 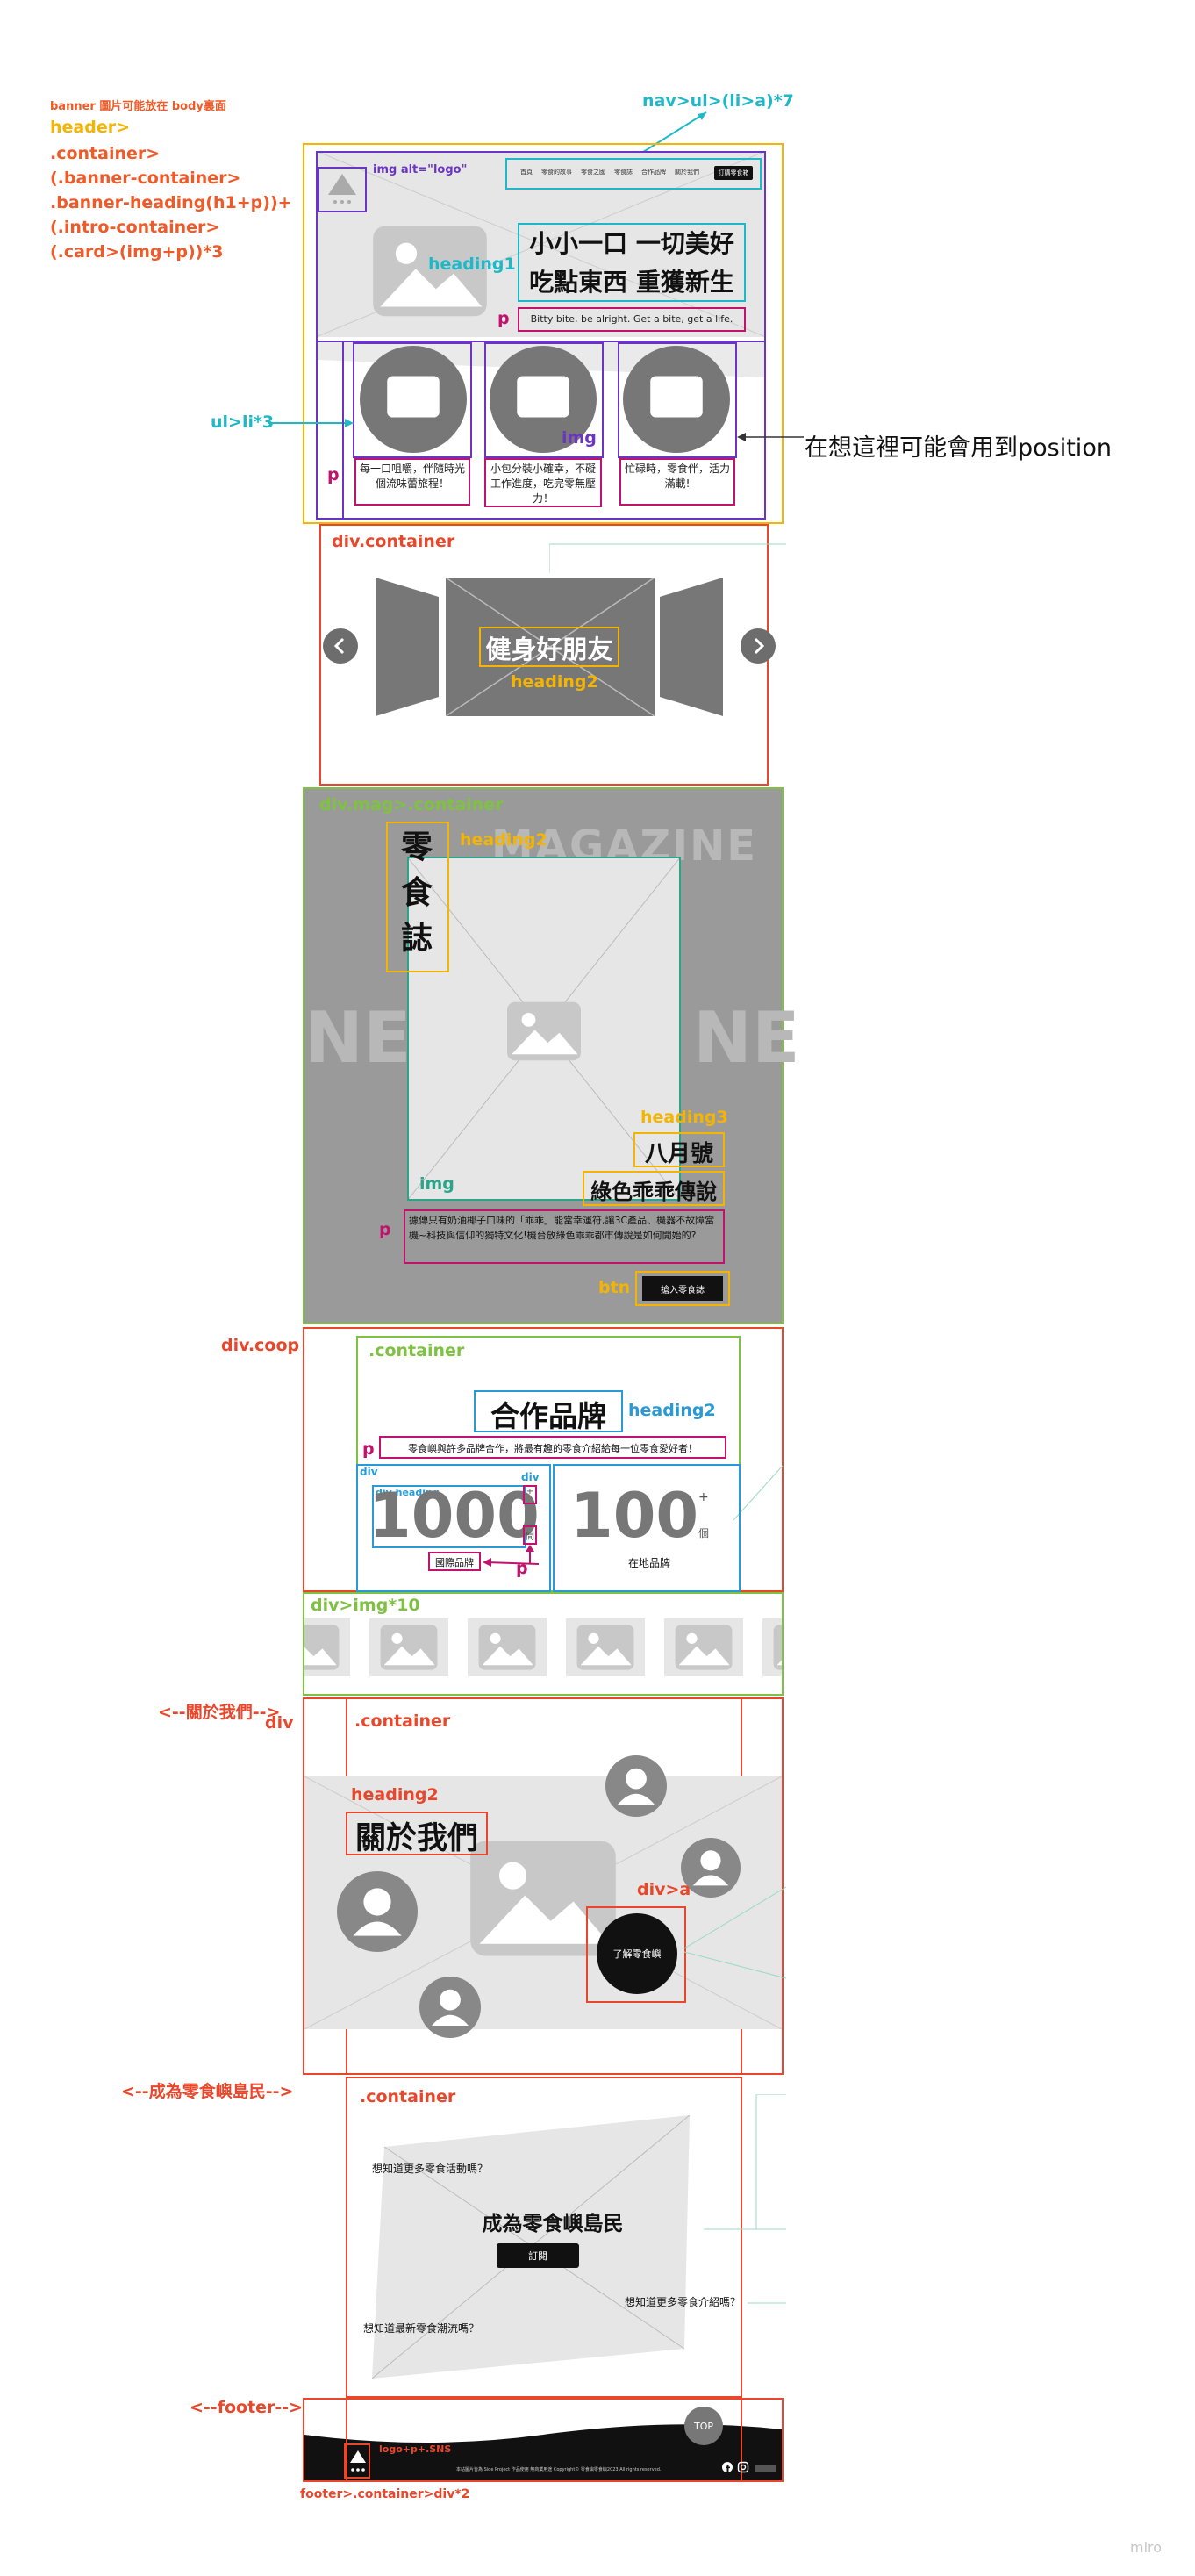 What do you see at coordinates (683, 2302) in the screenshot?
I see `member-question-2: 想知道更多零食介紹嗎？` at bounding box center [683, 2302].